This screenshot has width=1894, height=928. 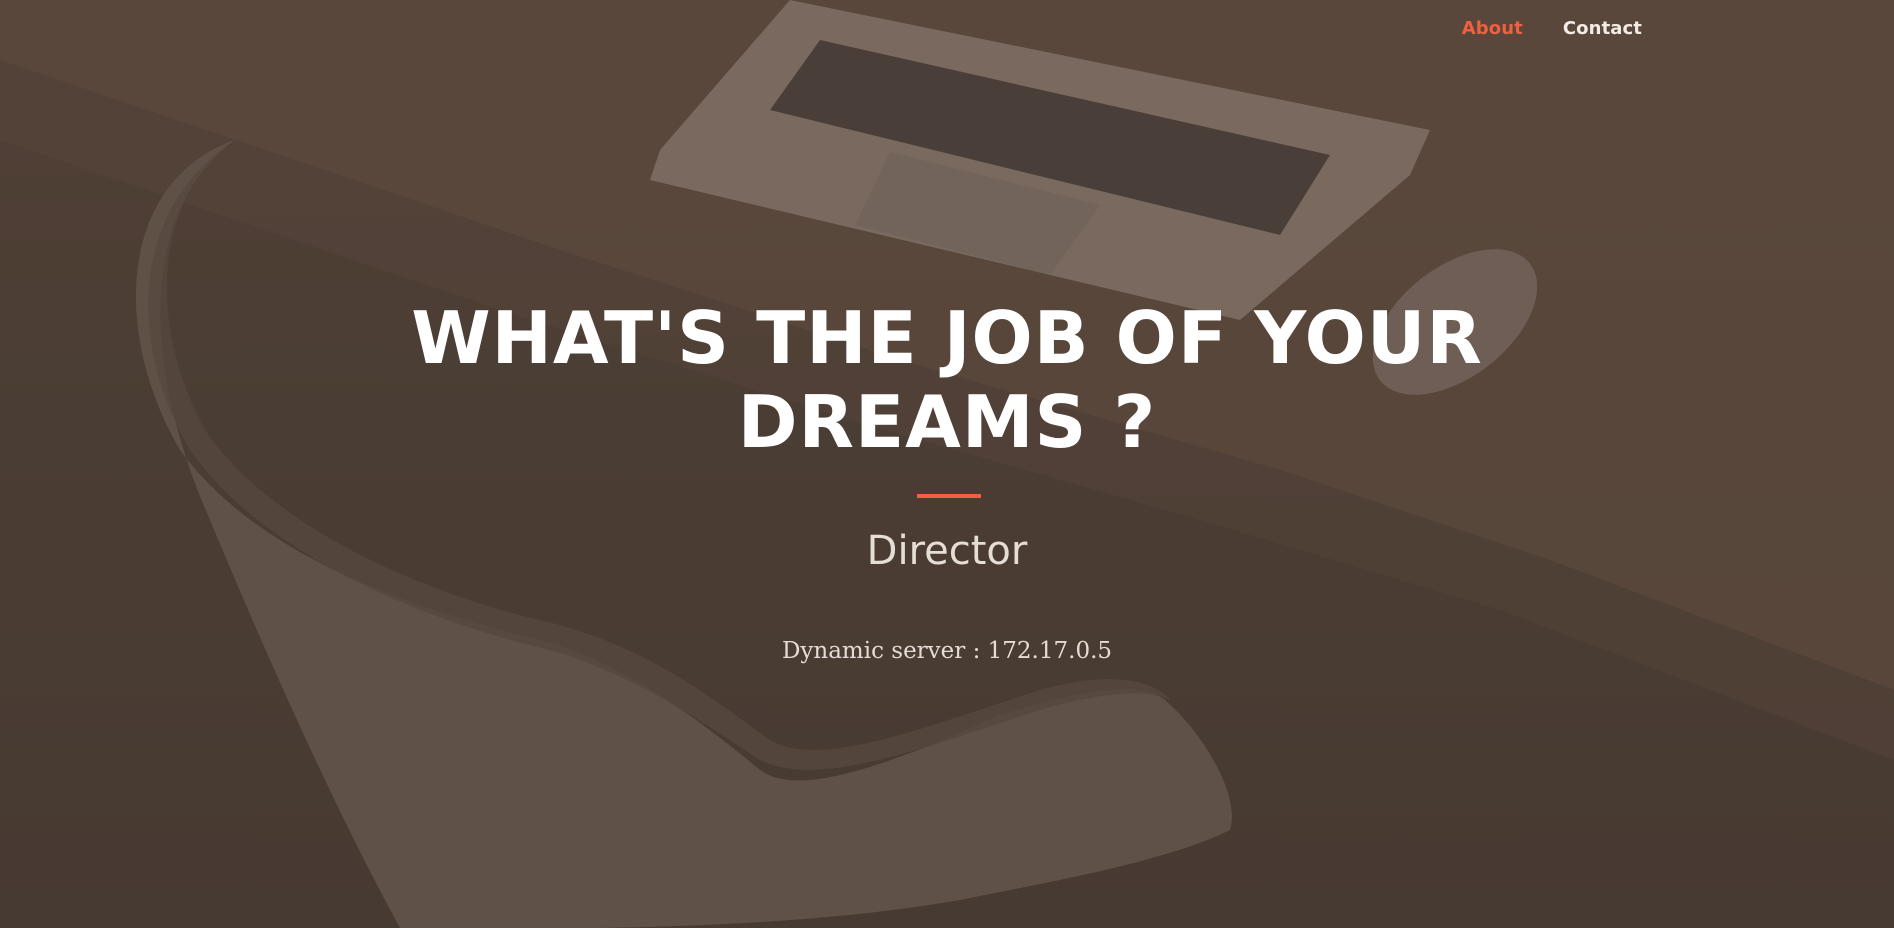 I want to click on headline-line-2: DREAMS ?, so click(x=947, y=422).